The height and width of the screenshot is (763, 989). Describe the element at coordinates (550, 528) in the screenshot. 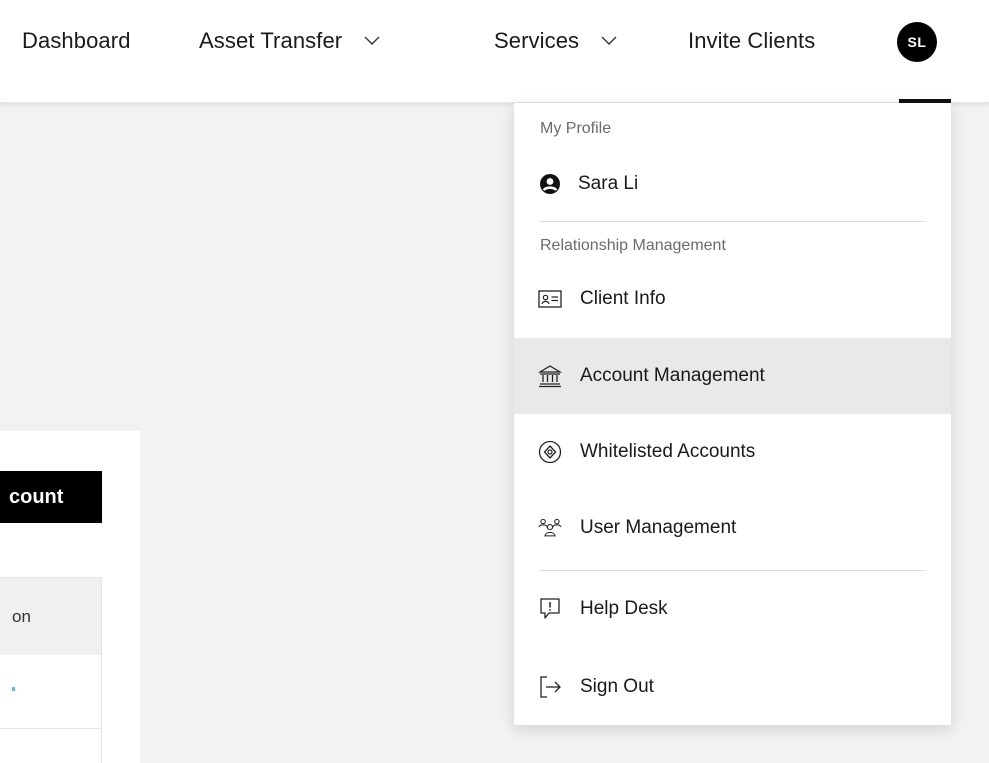

I see `users-icon` at that location.